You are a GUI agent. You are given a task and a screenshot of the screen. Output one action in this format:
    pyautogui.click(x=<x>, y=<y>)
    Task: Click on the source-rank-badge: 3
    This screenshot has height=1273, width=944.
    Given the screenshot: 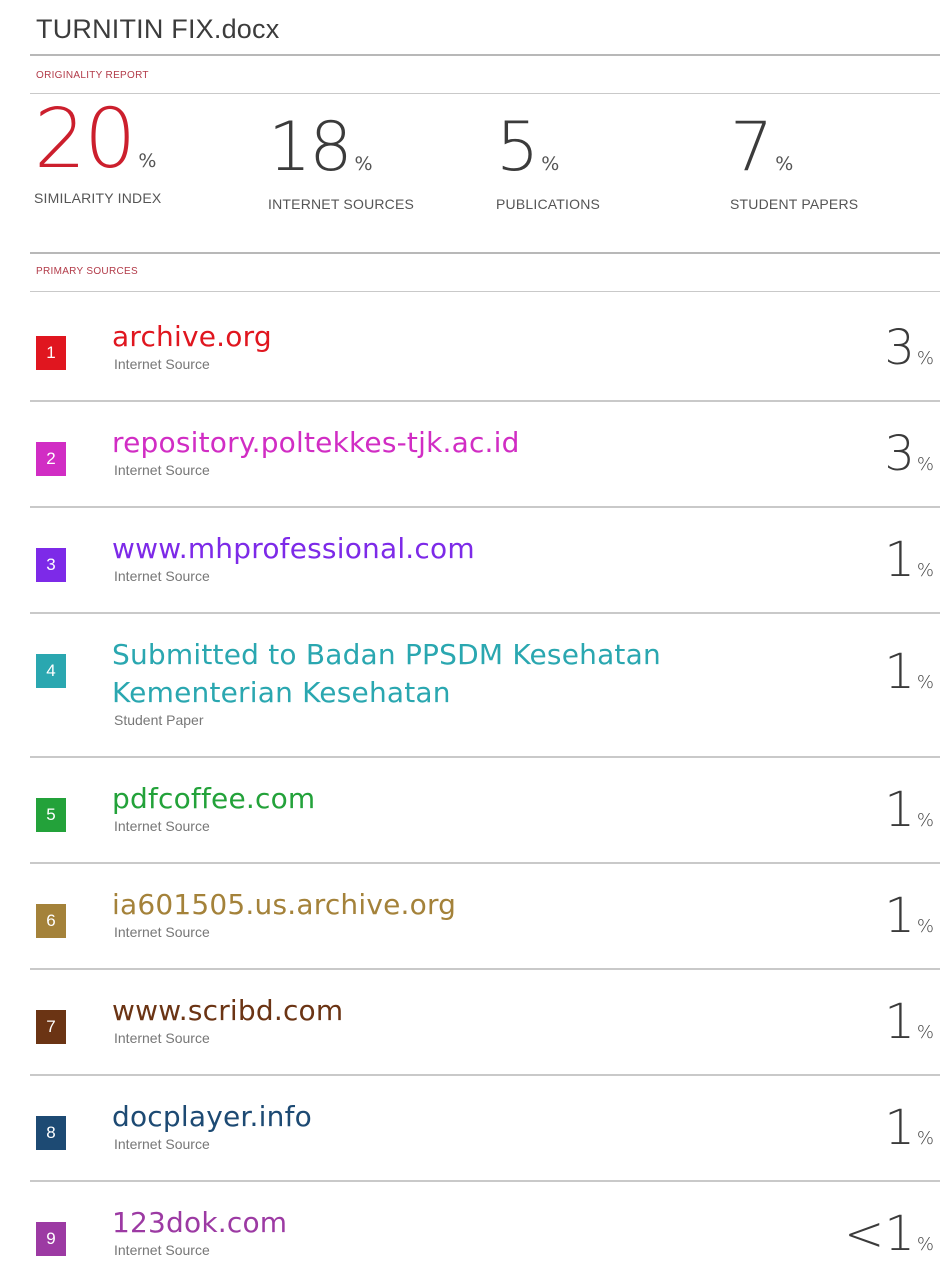 What is the action you would take?
    pyautogui.click(x=51, y=565)
    